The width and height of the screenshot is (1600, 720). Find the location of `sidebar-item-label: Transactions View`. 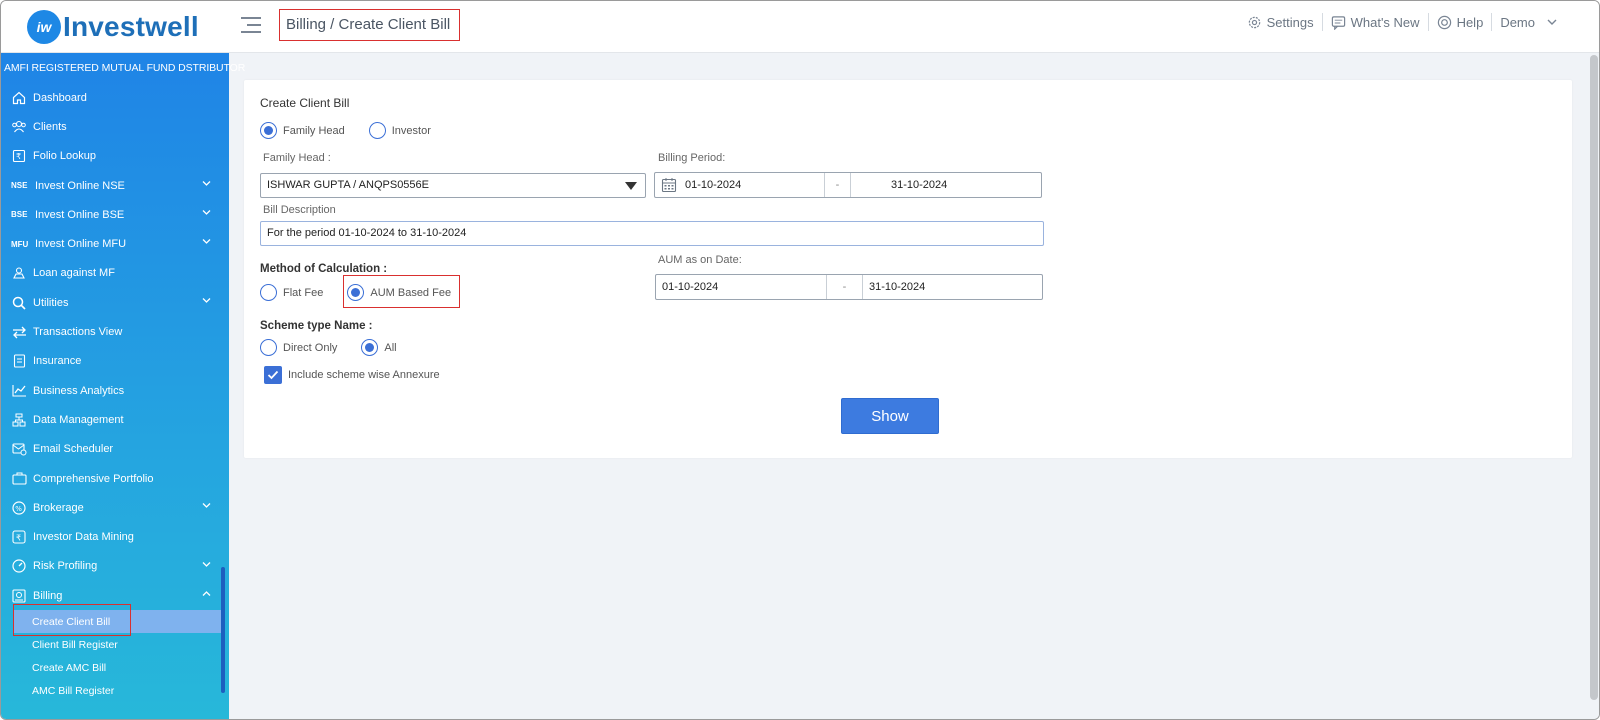

sidebar-item-label: Transactions View is located at coordinates (78, 332).